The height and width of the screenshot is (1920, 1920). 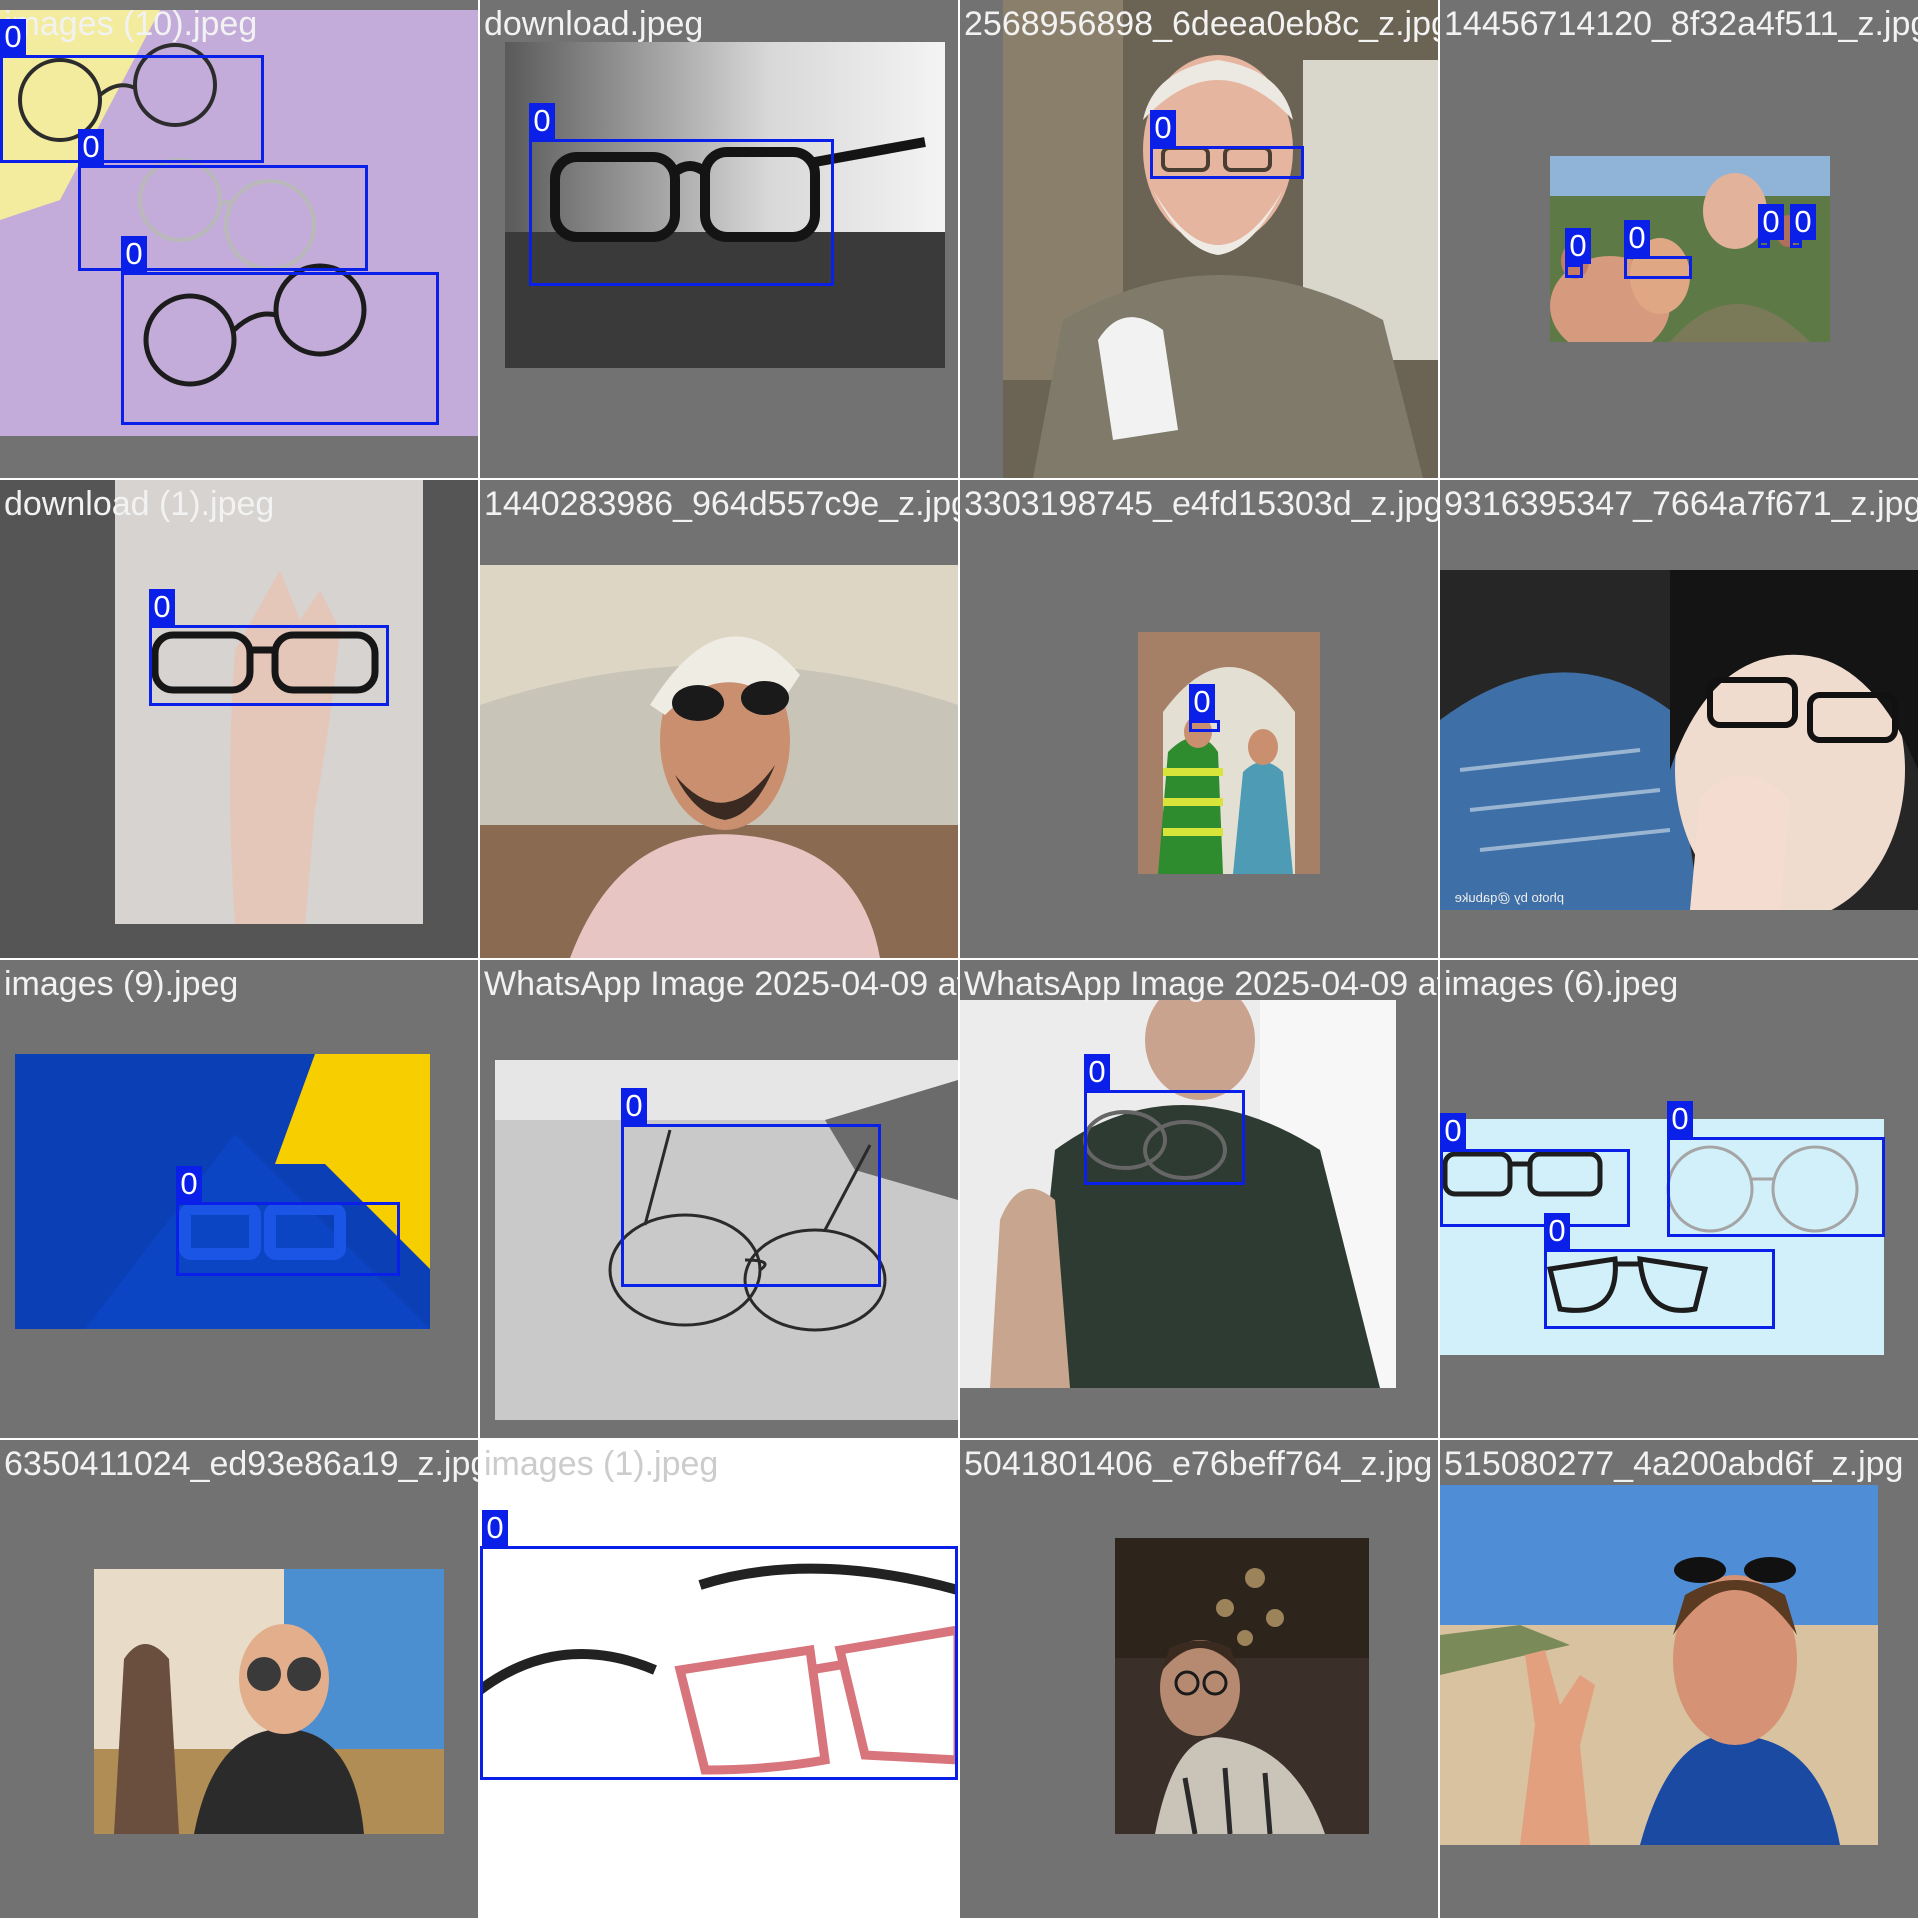 I want to click on photo-costume-crowd, so click(x=1229, y=753).